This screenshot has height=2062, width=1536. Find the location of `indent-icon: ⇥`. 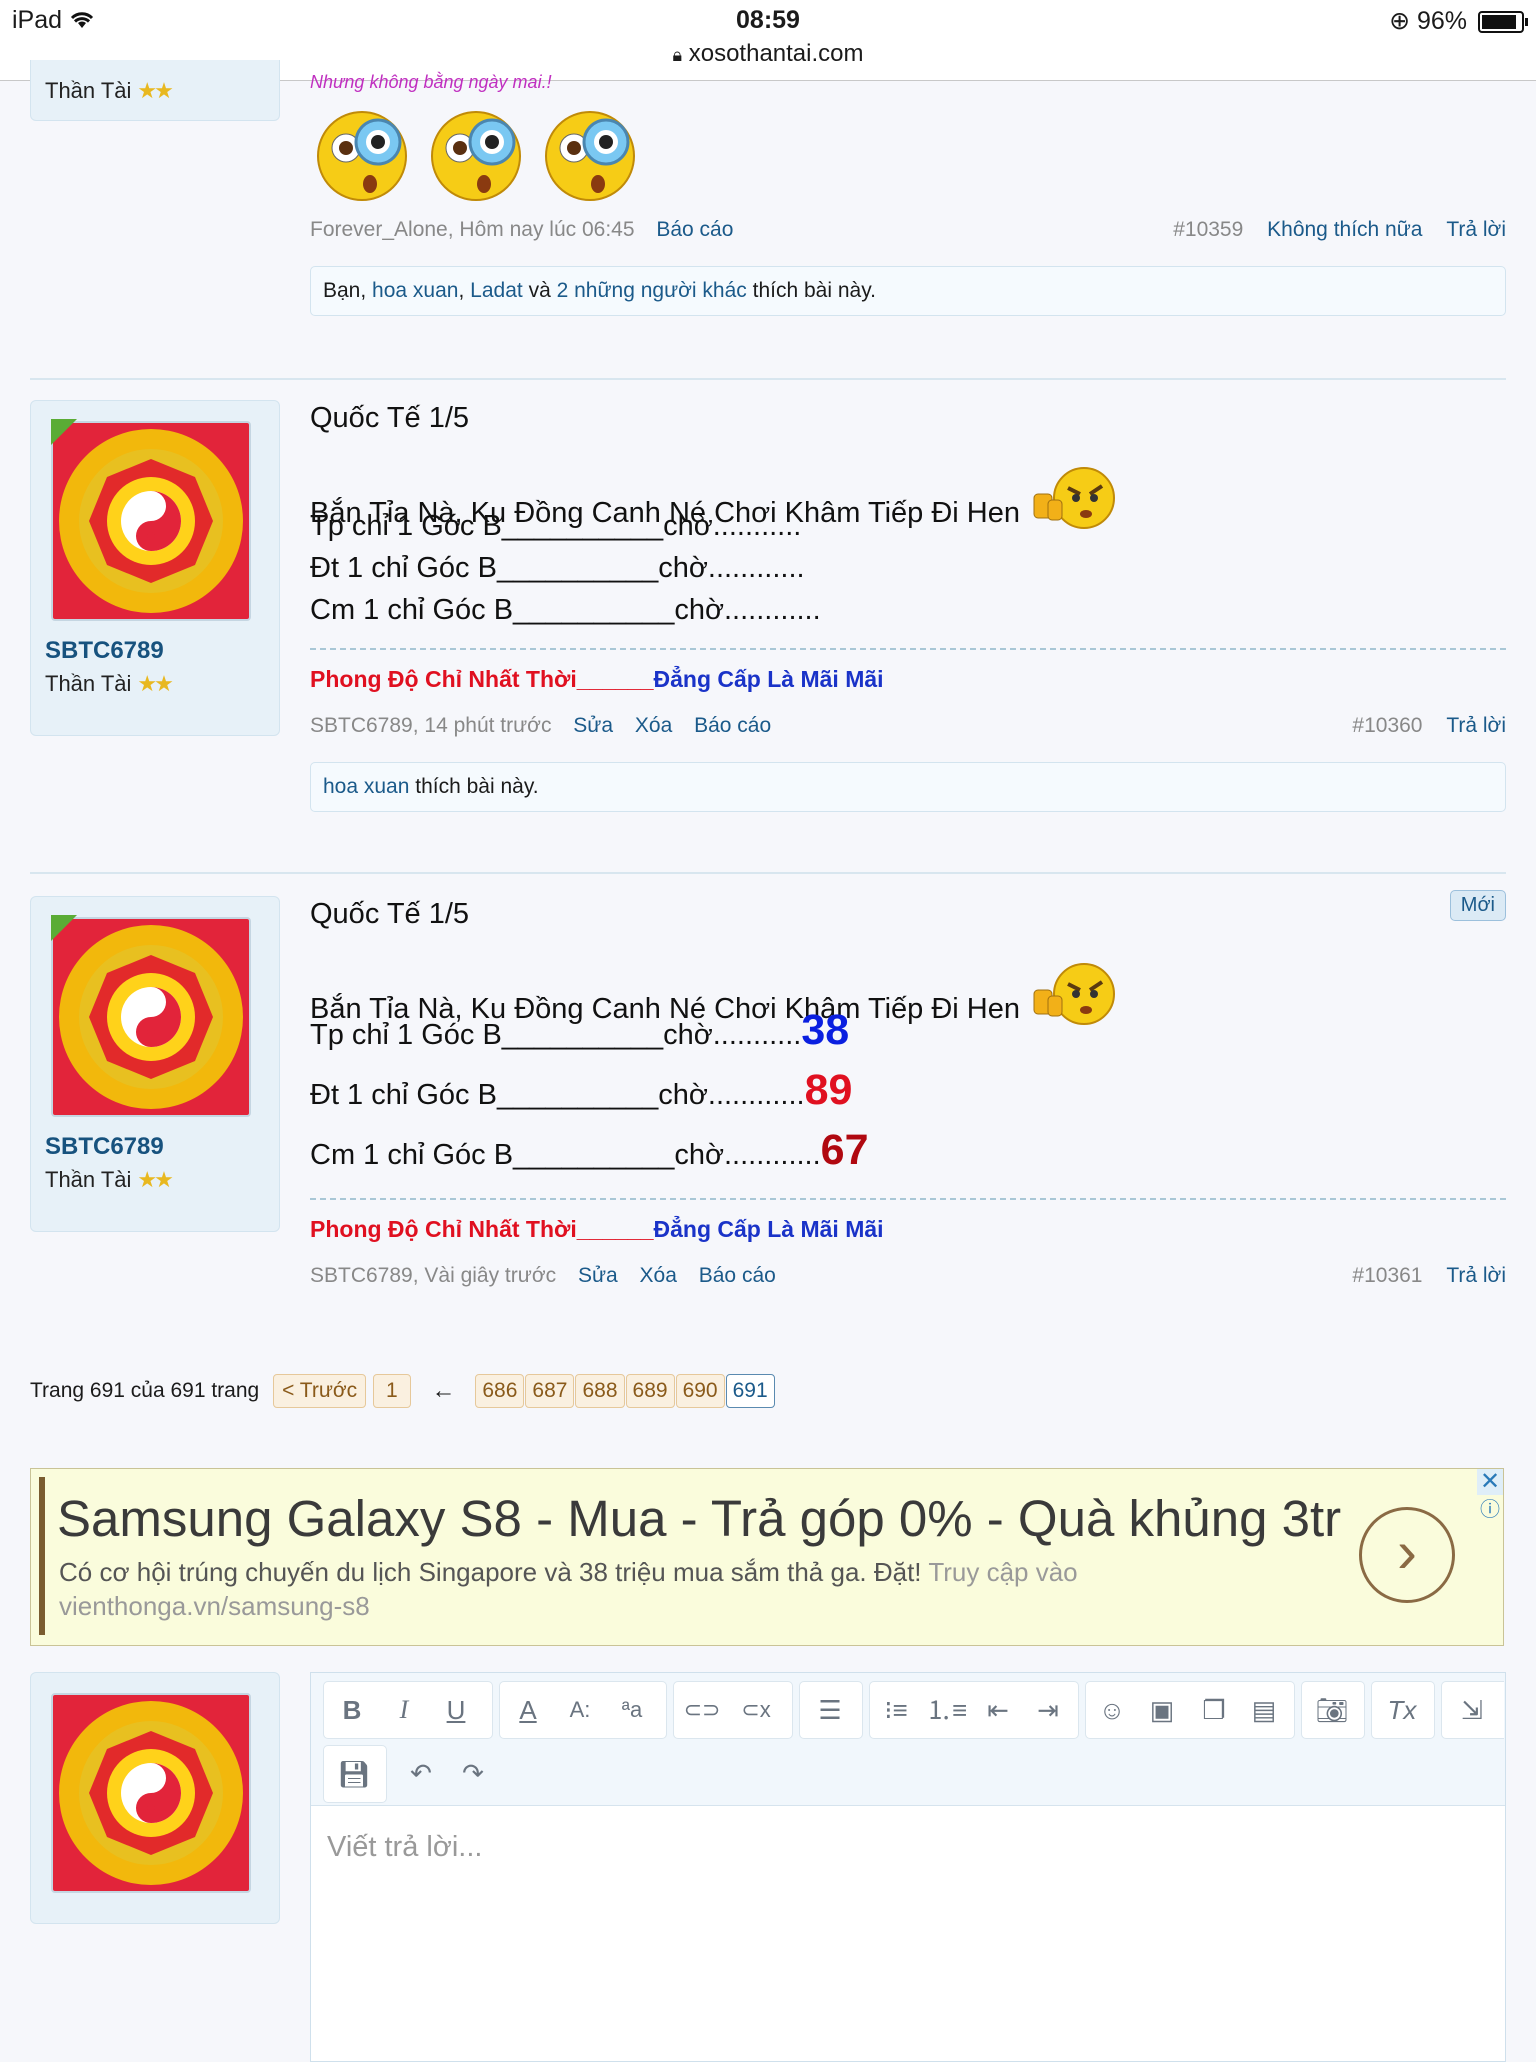

indent-icon: ⇥ is located at coordinates (1048, 1710).